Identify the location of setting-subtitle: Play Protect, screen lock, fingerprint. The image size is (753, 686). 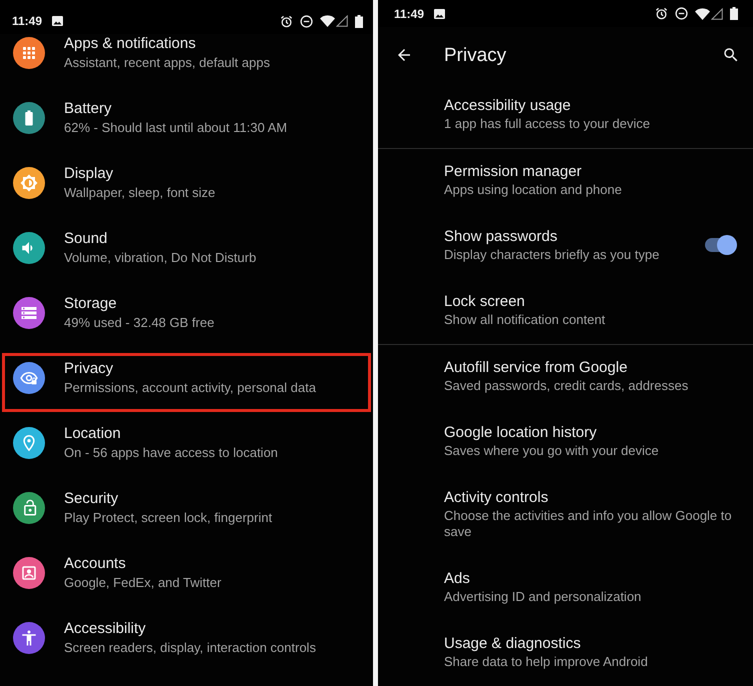
(168, 517).